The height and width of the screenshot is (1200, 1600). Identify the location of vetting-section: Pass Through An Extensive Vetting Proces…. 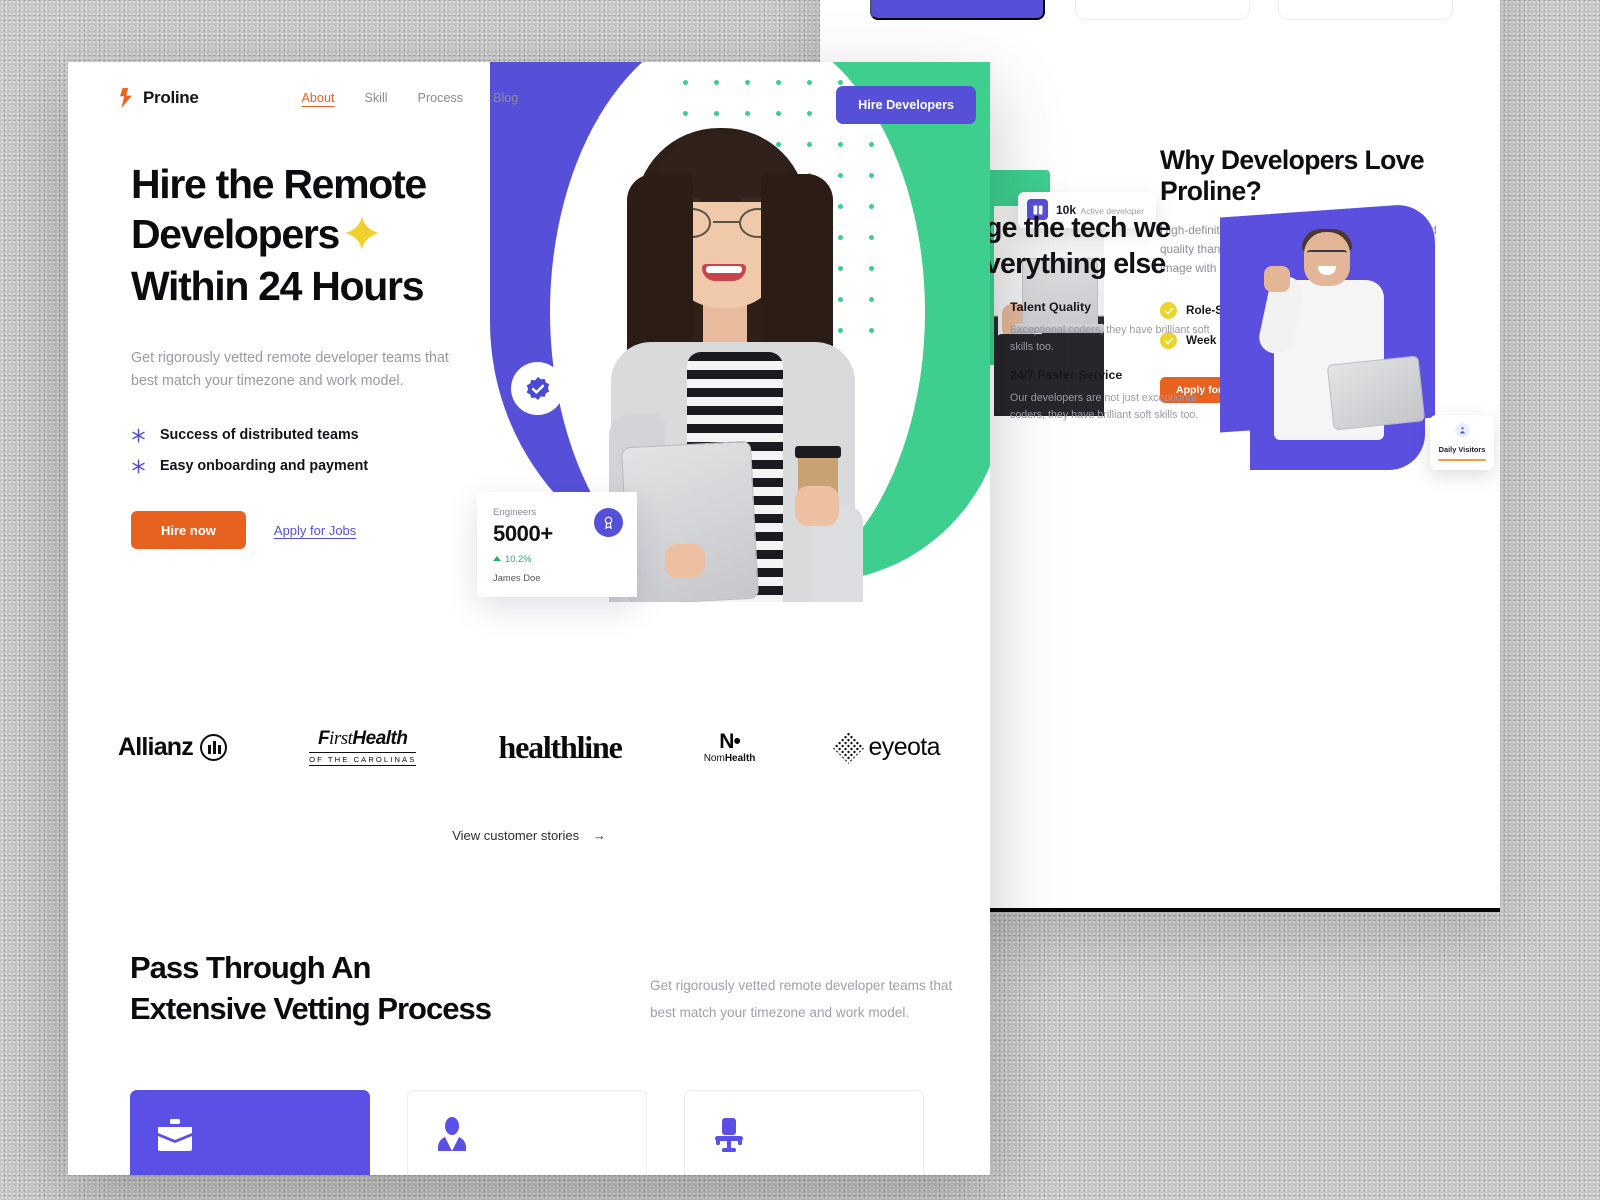
(541, 988).